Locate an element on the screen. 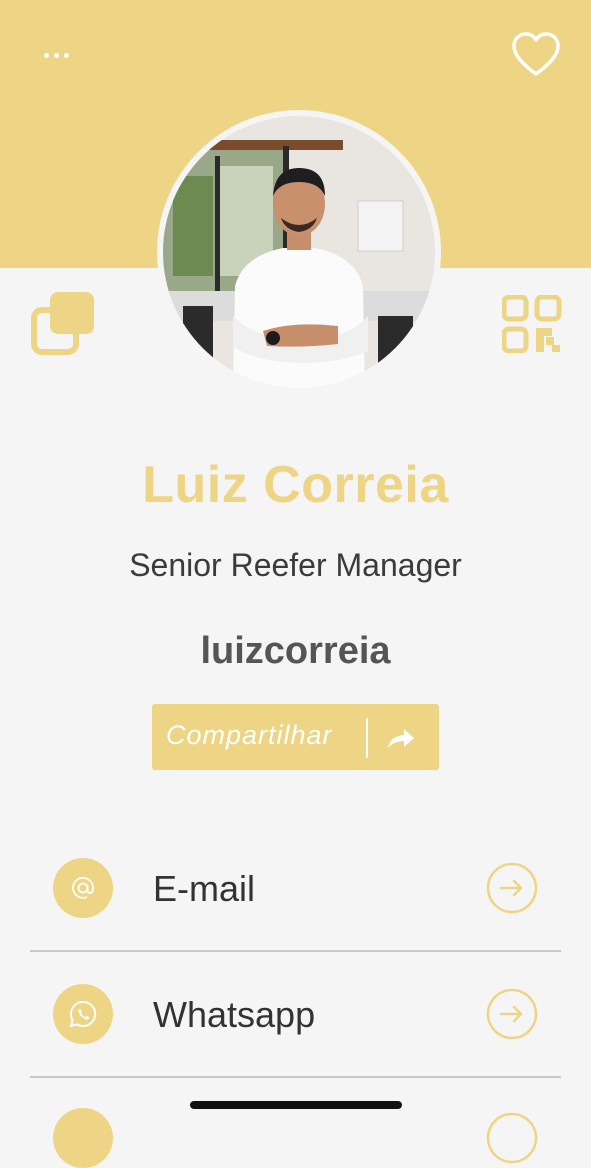  profile-photo is located at coordinates (299, 252).